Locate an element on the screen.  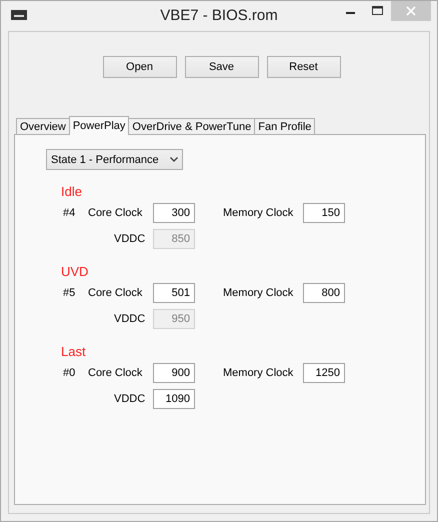
maximize-icon is located at coordinates (378, 11).